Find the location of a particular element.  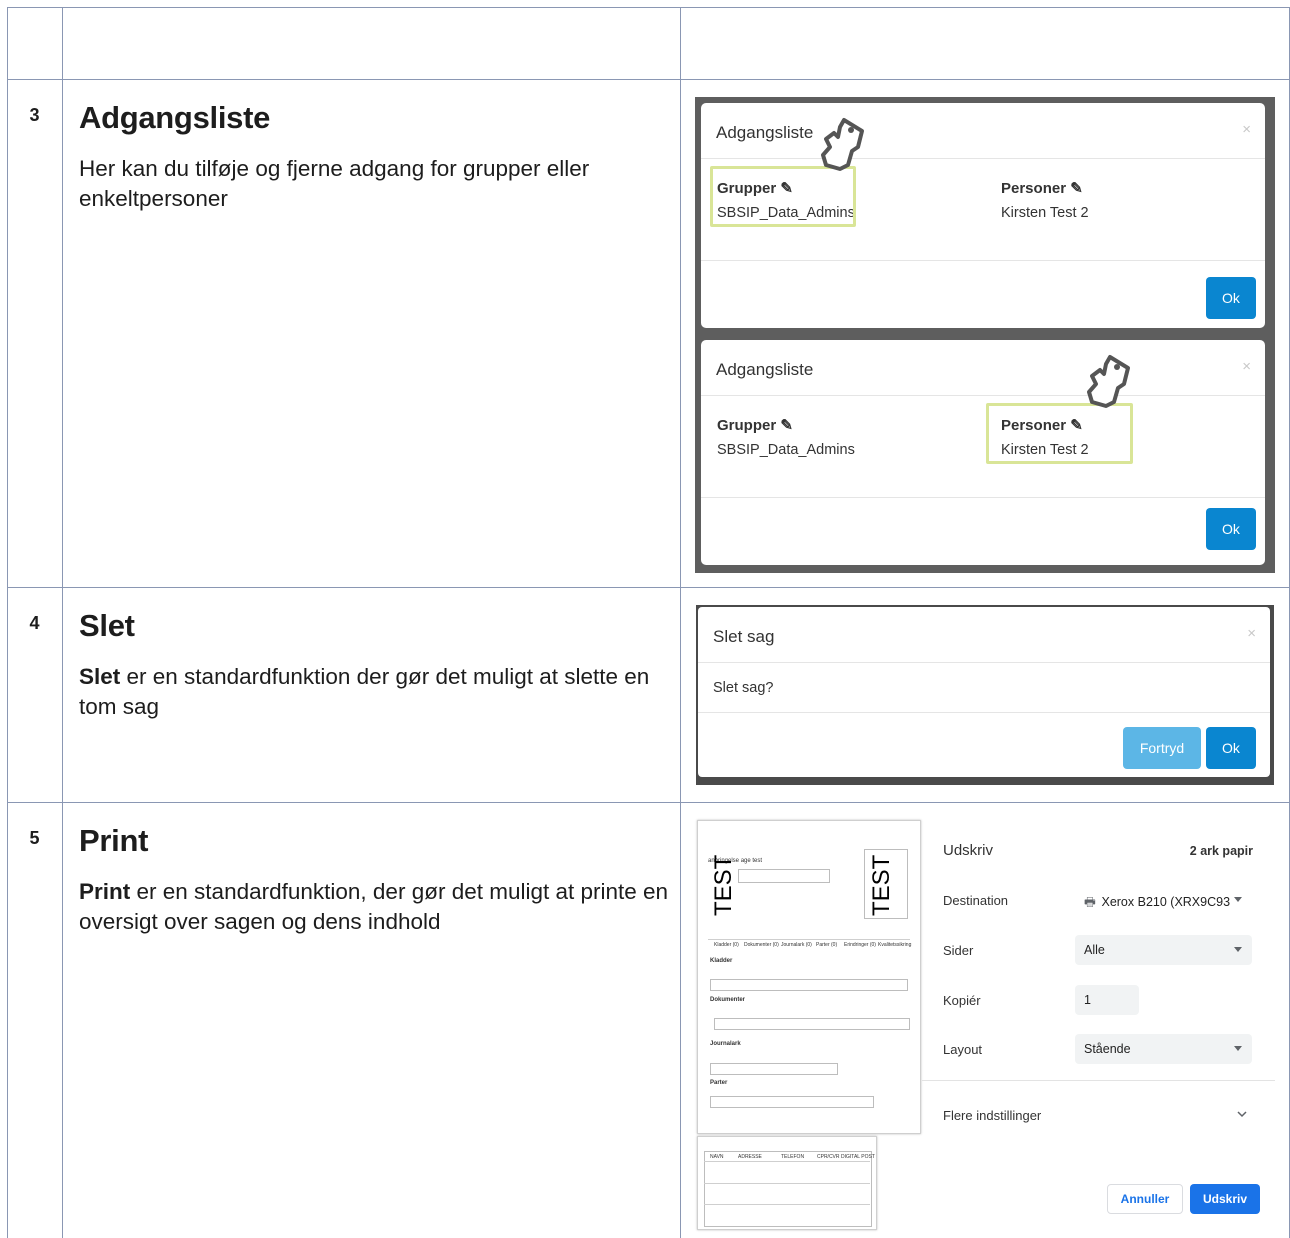

copies-input: 1 is located at coordinates (1107, 1000).